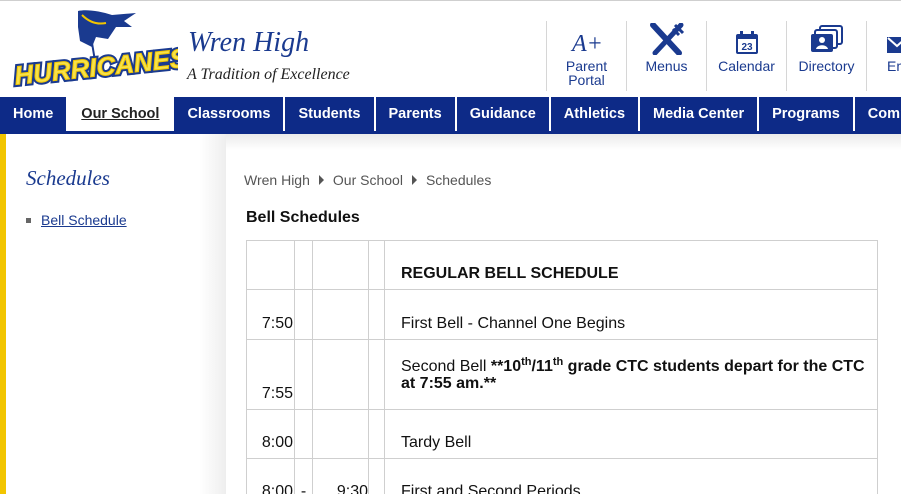 Image resolution: width=901 pixels, height=494 pixels. What do you see at coordinates (631, 265) in the screenshot?
I see `schedule-heading: REGULAR BELL SCHEDULE` at bounding box center [631, 265].